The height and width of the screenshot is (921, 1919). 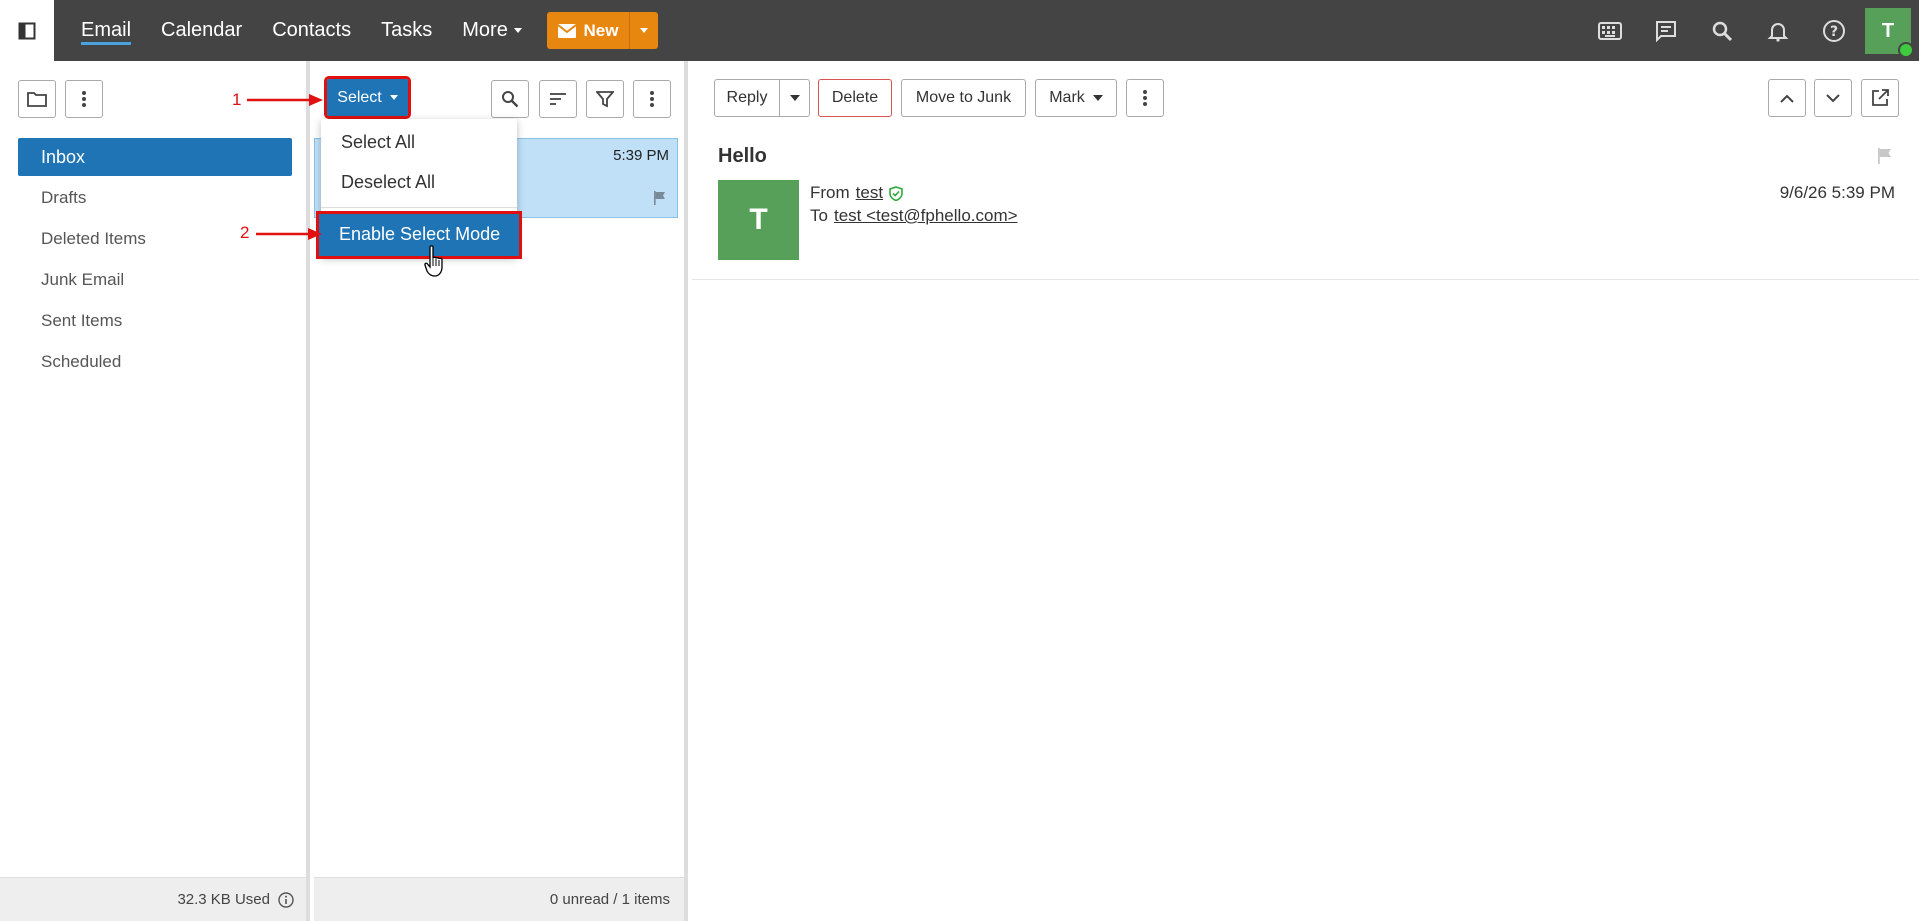 What do you see at coordinates (1778, 31) in the screenshot?
I see `bell-icon` at bounding box center [1778, 31].